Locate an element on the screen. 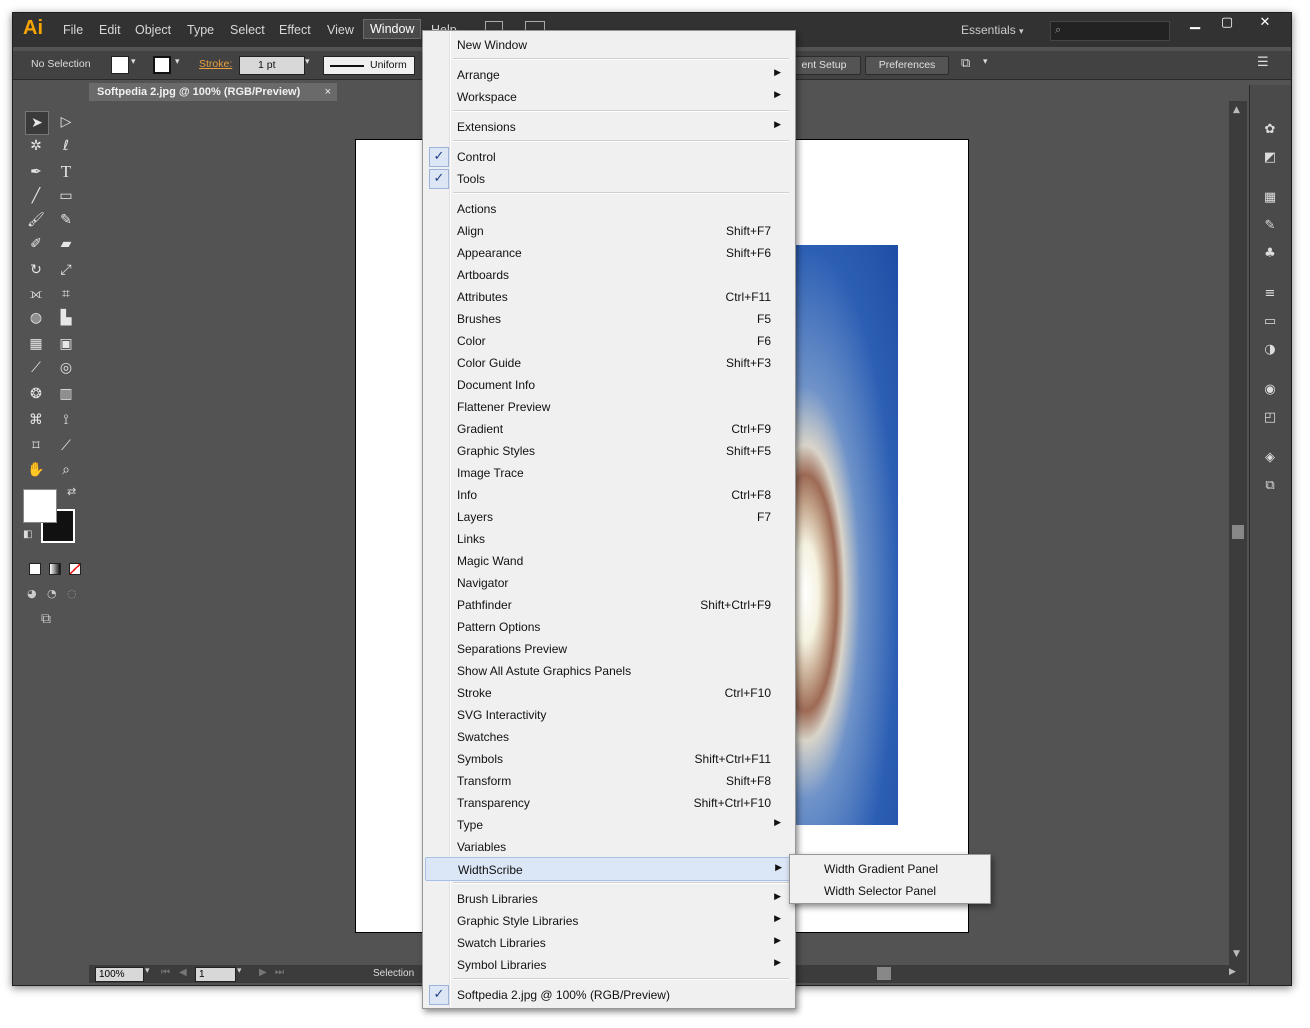 Image resolution: width=1310 pixels, height=1028 pixels. paintbrush-icon: 🖌 is located at coordinates (36, 220).